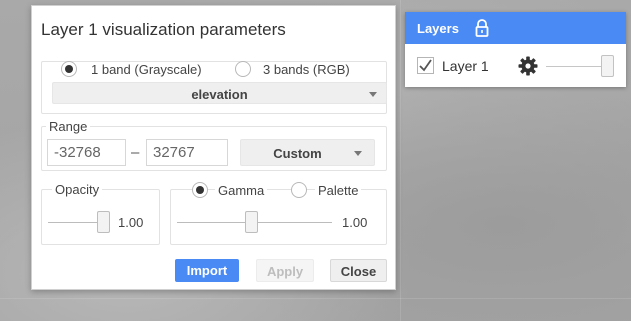 This screenshot has width=631, height=321. Describe the element at coordinates (187, 152) in the screenshot. I see `range-max-input: 32767` at that location.